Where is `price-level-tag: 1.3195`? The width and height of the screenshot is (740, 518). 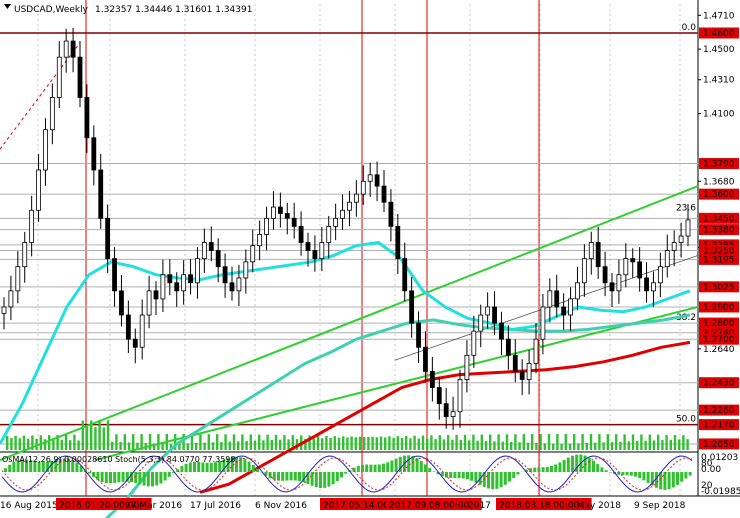 price-level-tag: 1.3195 is located at coordinates (719, 259).